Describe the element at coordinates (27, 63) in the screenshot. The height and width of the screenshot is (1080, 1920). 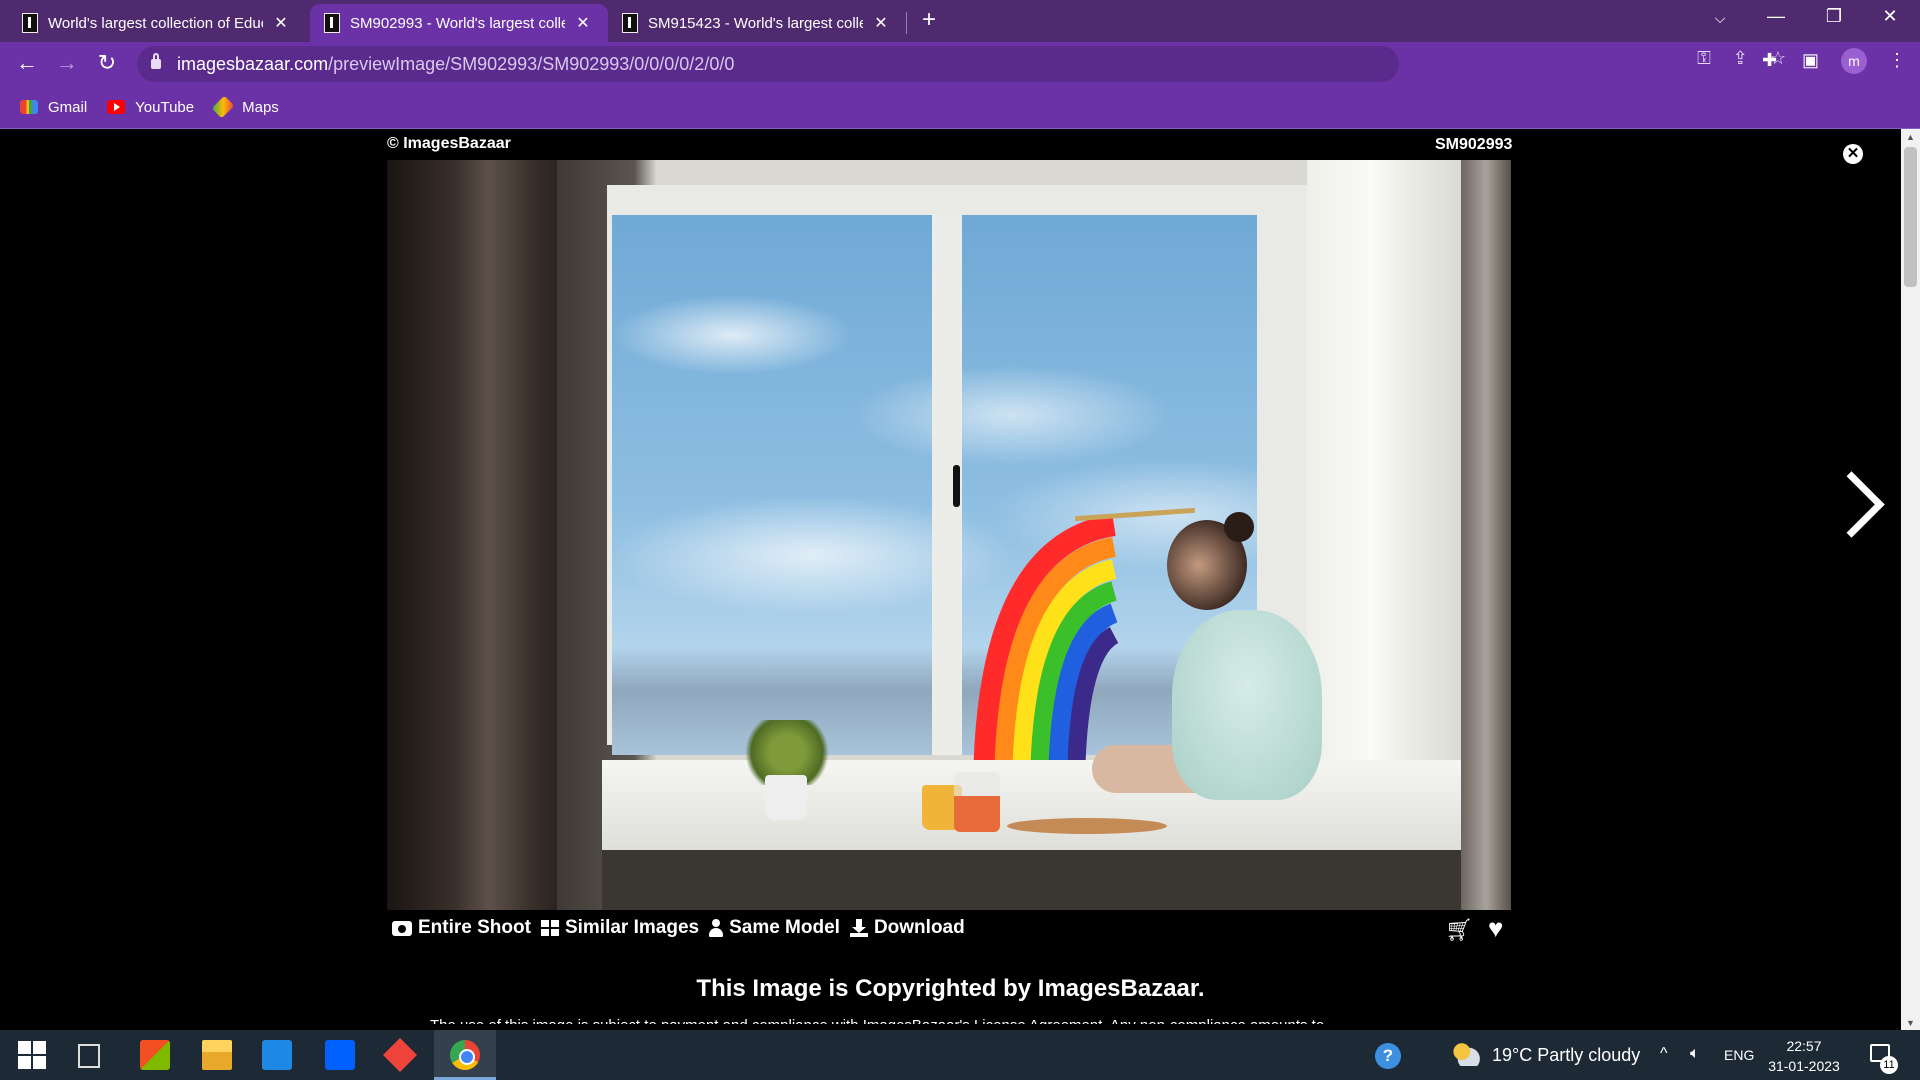
I see `back-arrow-icon: ←` at that location.